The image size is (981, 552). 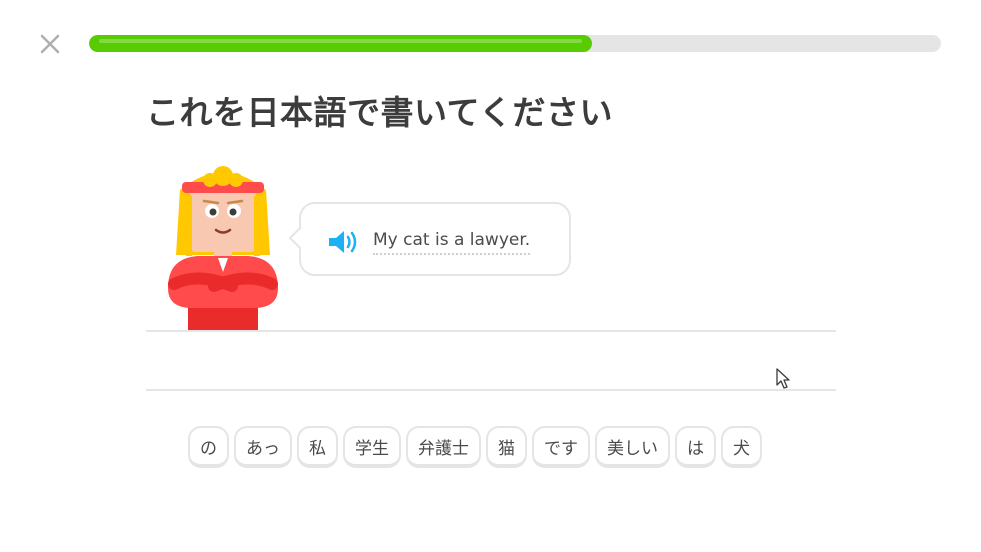 What do you see at coordinates (340, 43) in the screenshot?
I see `progress-fill` at bounding box center [340, 43].